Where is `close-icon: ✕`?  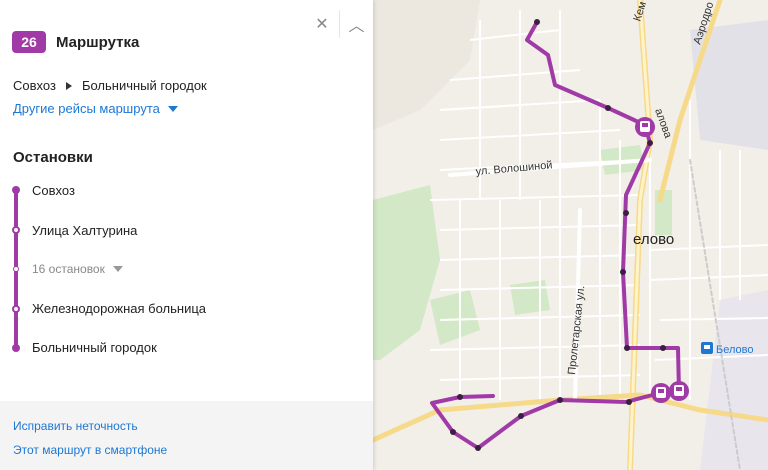
close-icon: ✕ is located at coordinates (322, 24).